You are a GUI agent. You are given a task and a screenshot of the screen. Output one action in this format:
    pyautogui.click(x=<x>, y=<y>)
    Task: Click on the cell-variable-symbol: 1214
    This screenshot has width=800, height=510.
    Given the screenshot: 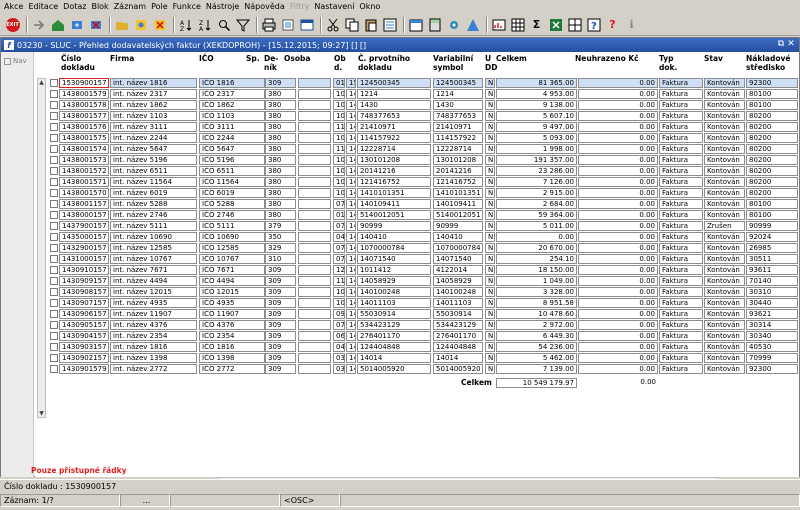 What is the action you would take?
    pyautogui.click(x=458, y=94)
    